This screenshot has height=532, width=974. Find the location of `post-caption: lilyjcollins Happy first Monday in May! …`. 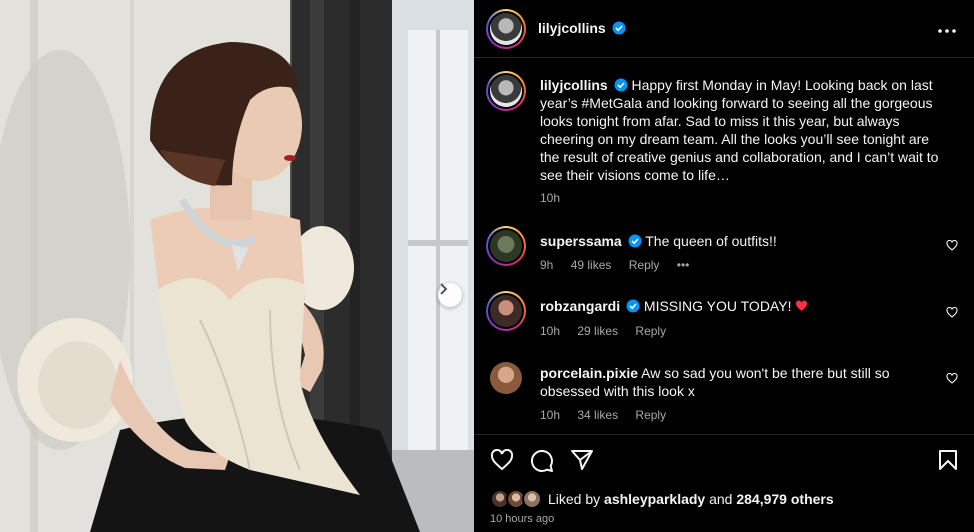

post-caption: lilyjcollins Happy first Monday in May! … is located at coordinates (740, 130).